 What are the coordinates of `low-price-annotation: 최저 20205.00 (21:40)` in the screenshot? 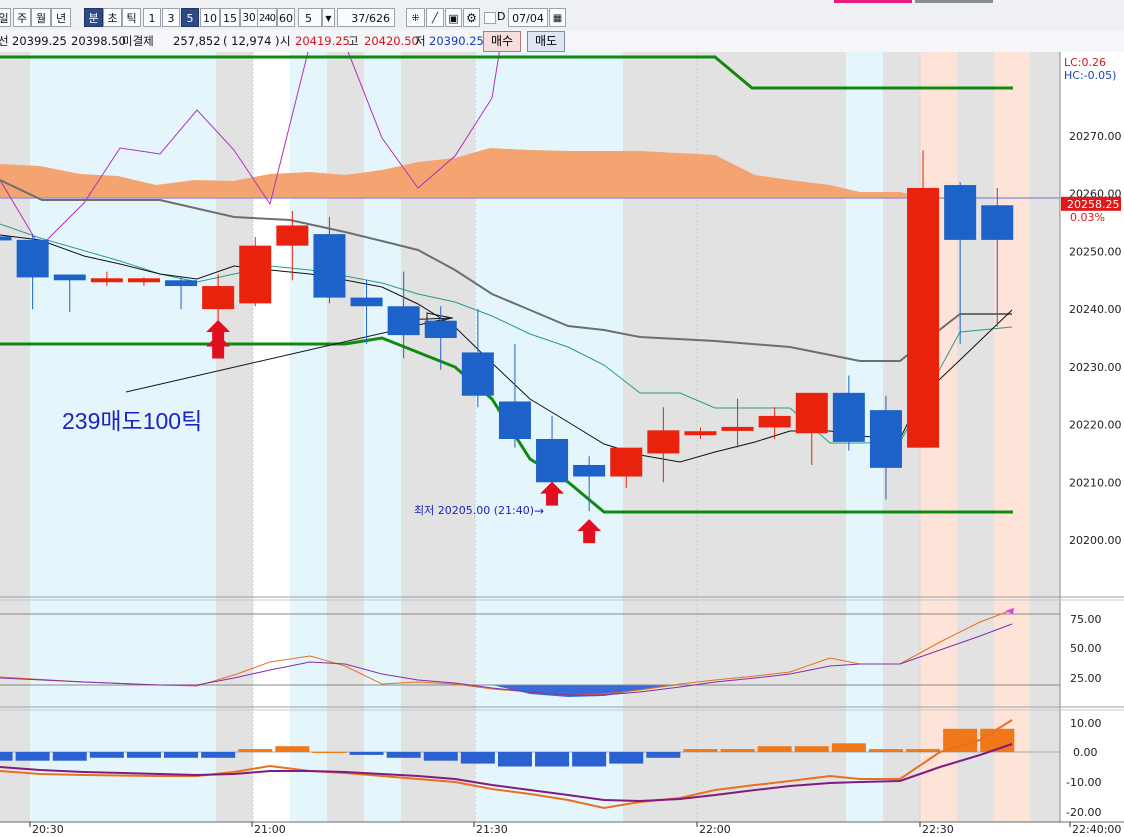 It's located at (474, 510).